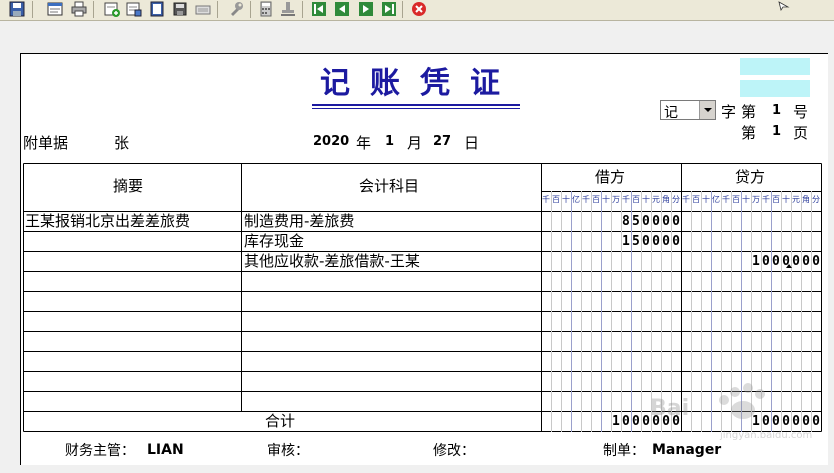 The width and height of the screenshot is (834, 473). I want to click on voucher-word-value: 记, so click(671, 113).